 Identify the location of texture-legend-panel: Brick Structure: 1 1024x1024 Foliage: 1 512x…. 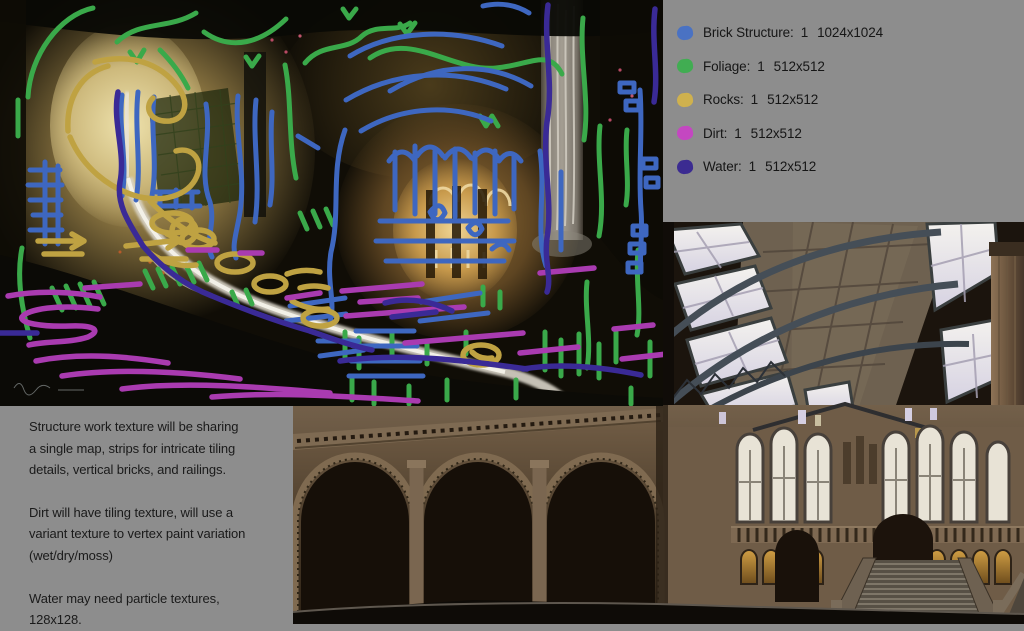
(843, 111).